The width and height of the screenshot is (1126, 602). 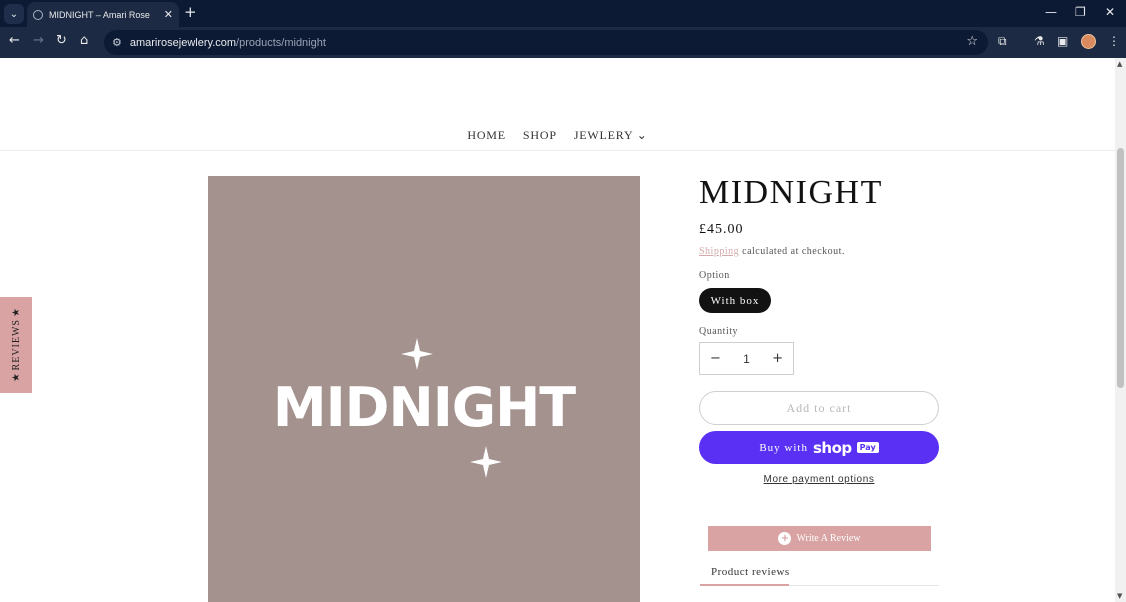 I want to click on product-image-text: MIDNIGHT, so click(x=424, y=407).